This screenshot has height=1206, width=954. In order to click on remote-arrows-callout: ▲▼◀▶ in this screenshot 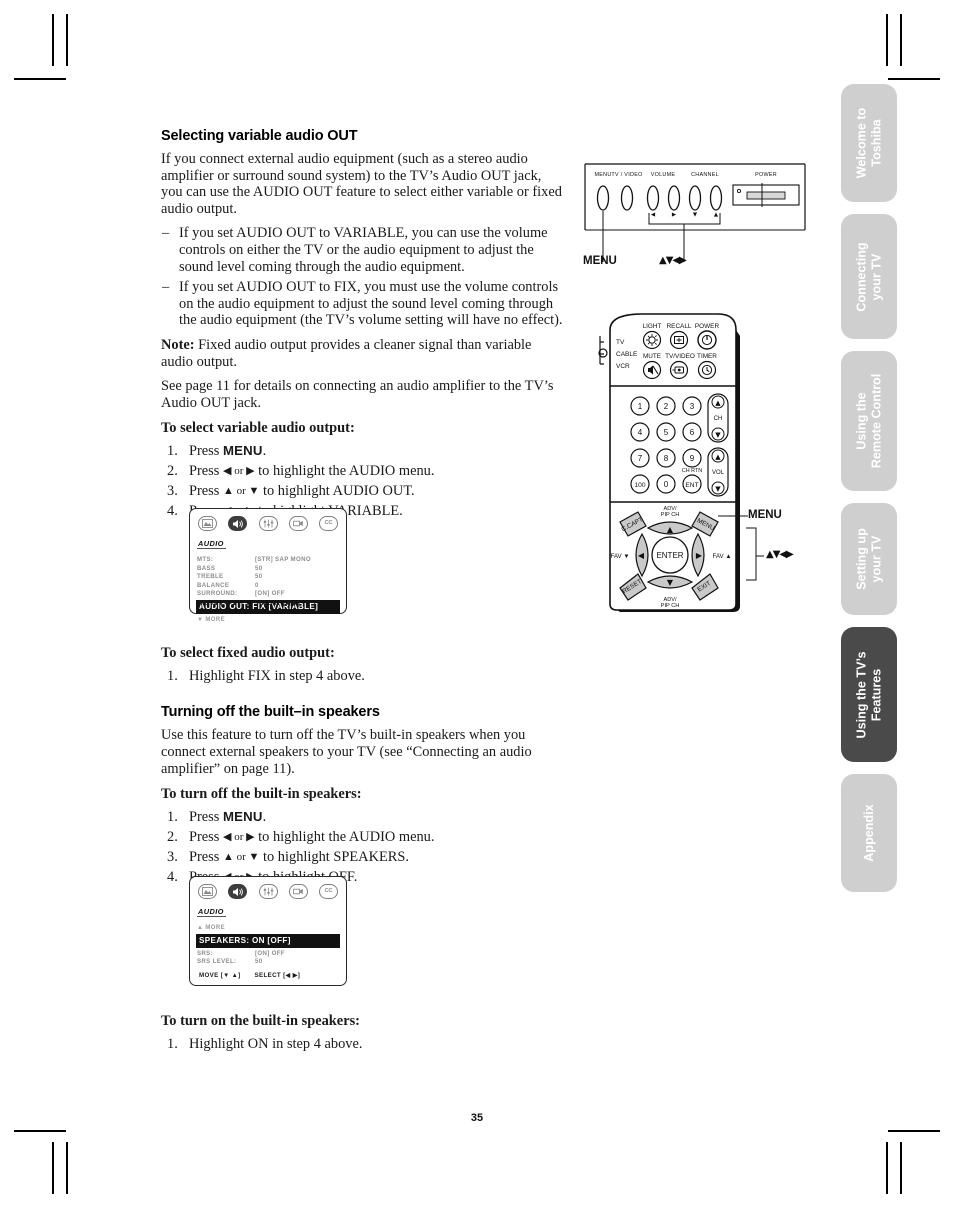, I will do `click(780, 554)`.